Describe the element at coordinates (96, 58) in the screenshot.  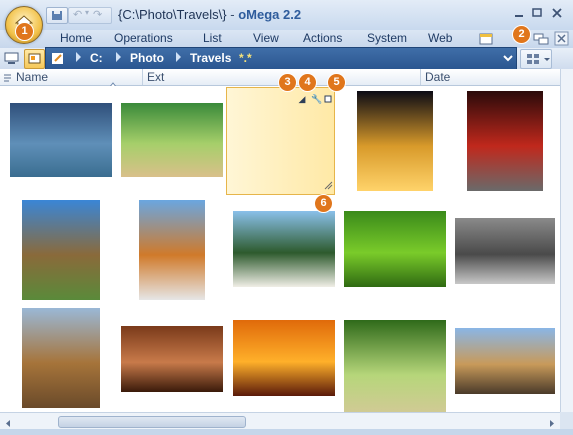
I see `crumb-drive: C:` at that location.